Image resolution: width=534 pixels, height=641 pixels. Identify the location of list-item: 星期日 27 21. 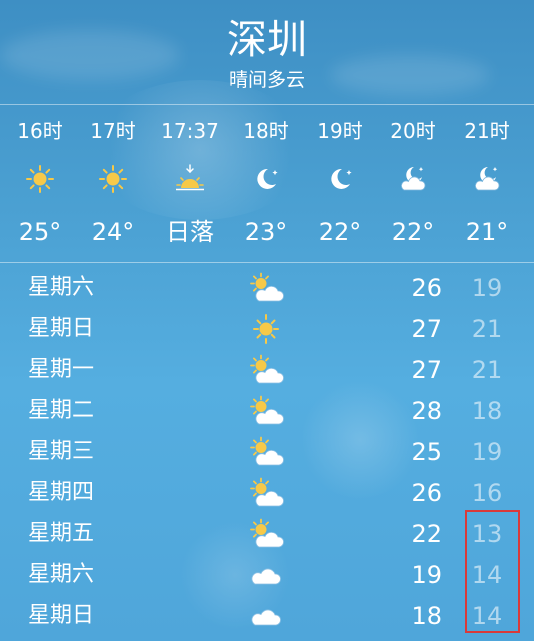
(267, 329).